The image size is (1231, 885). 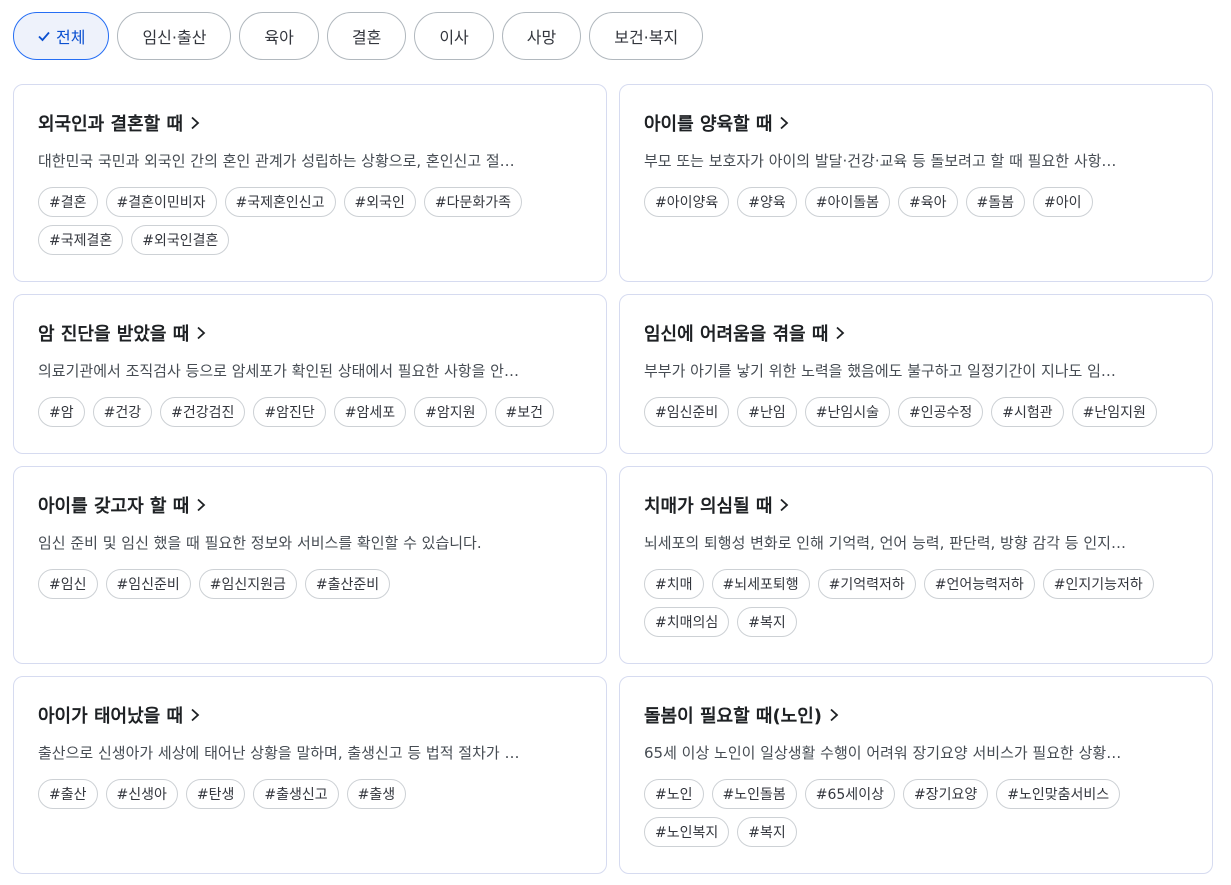 I want to click on hashtag-chip: #암세포, so click(x=370, y=412).